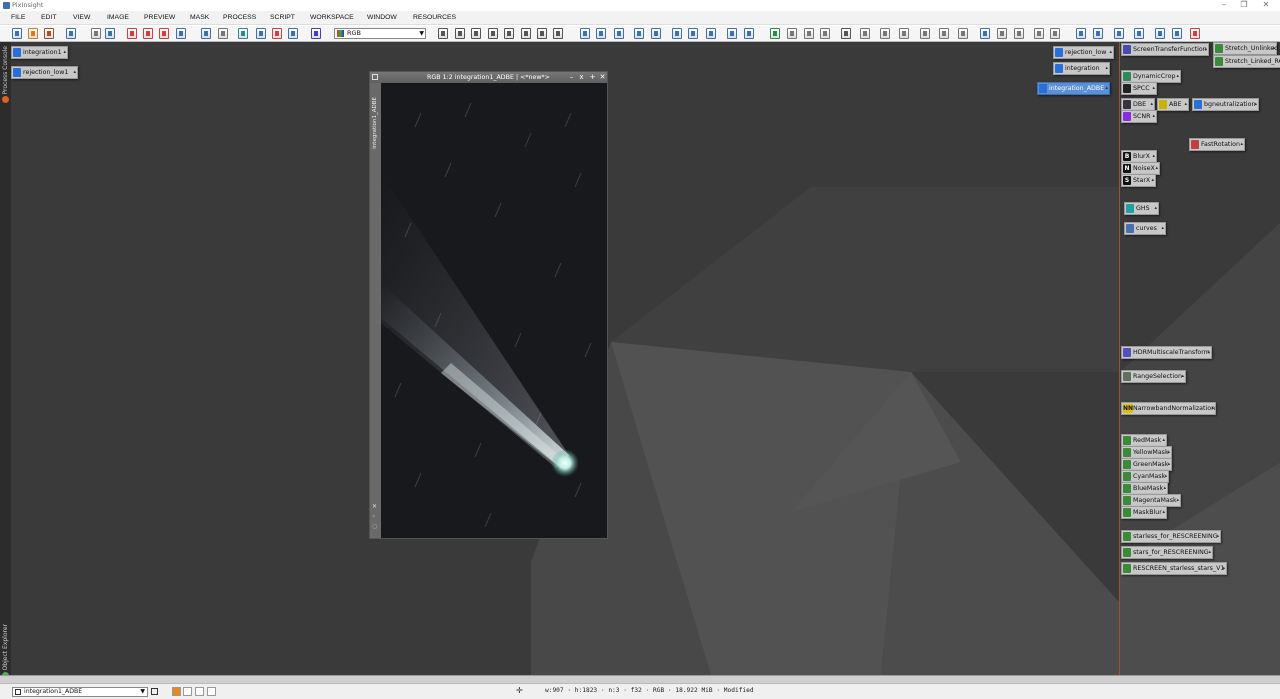  Describe the element at coordinates (382, 17) in the screenshot. I see `menu-window: WINDOW` at that location.